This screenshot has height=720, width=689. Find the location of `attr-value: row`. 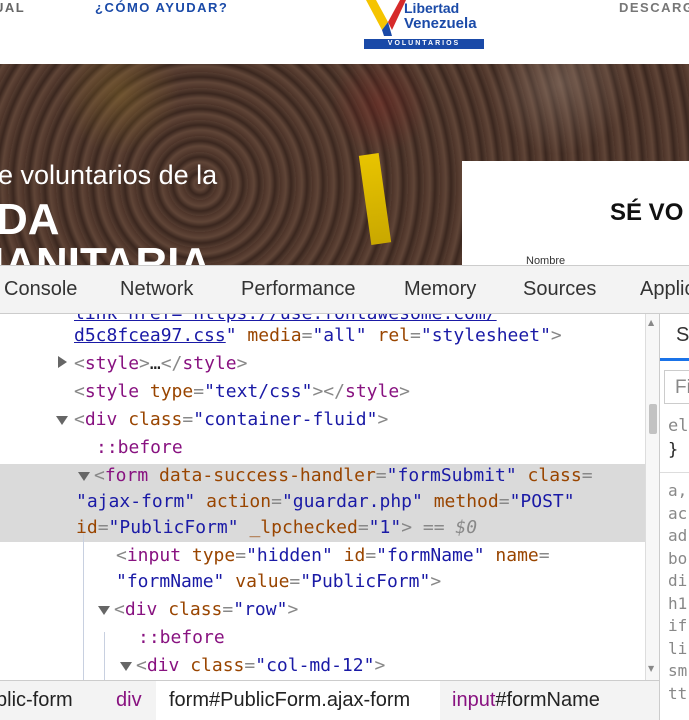

attr-value: row is located at coordinates (260, 609).